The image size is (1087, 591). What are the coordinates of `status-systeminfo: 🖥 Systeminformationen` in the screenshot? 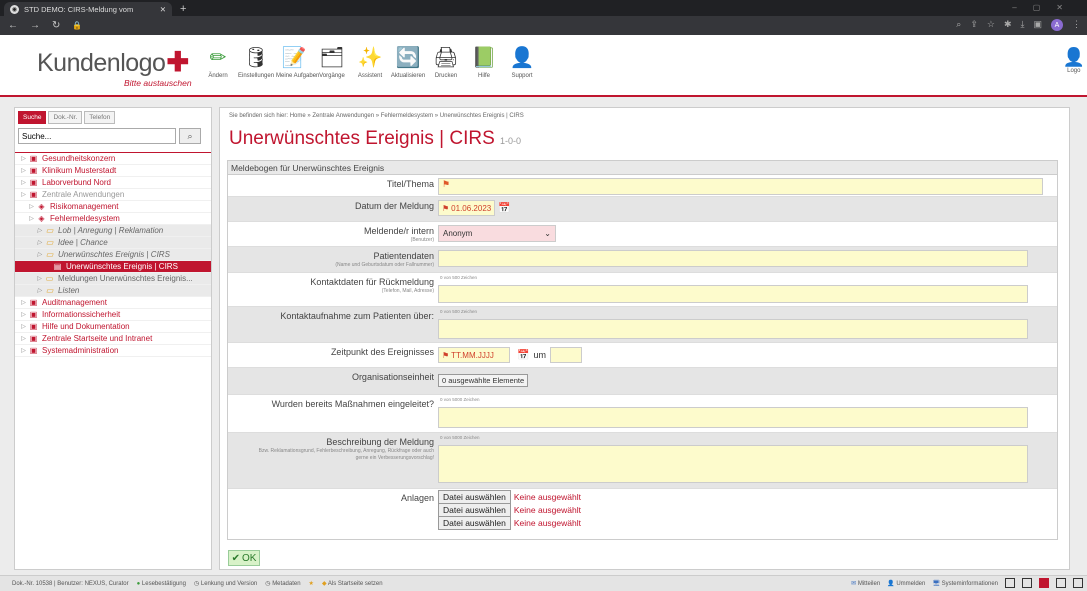 It's located at (965, 583).